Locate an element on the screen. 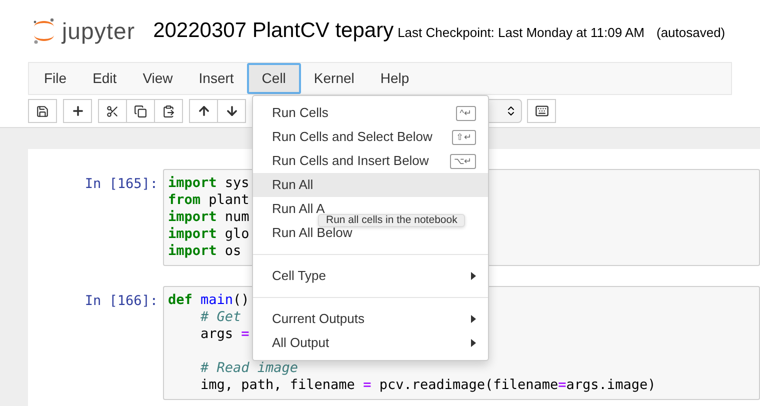 This screenshot has height=406, width=760. shortcut-key: ⌥↵ is located at coordinates (463, 161).